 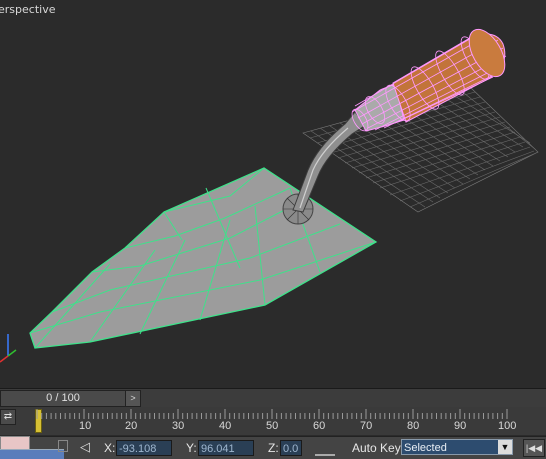 I want to click on time-slider: 0 / 100 >, so click(x=273, y=397).